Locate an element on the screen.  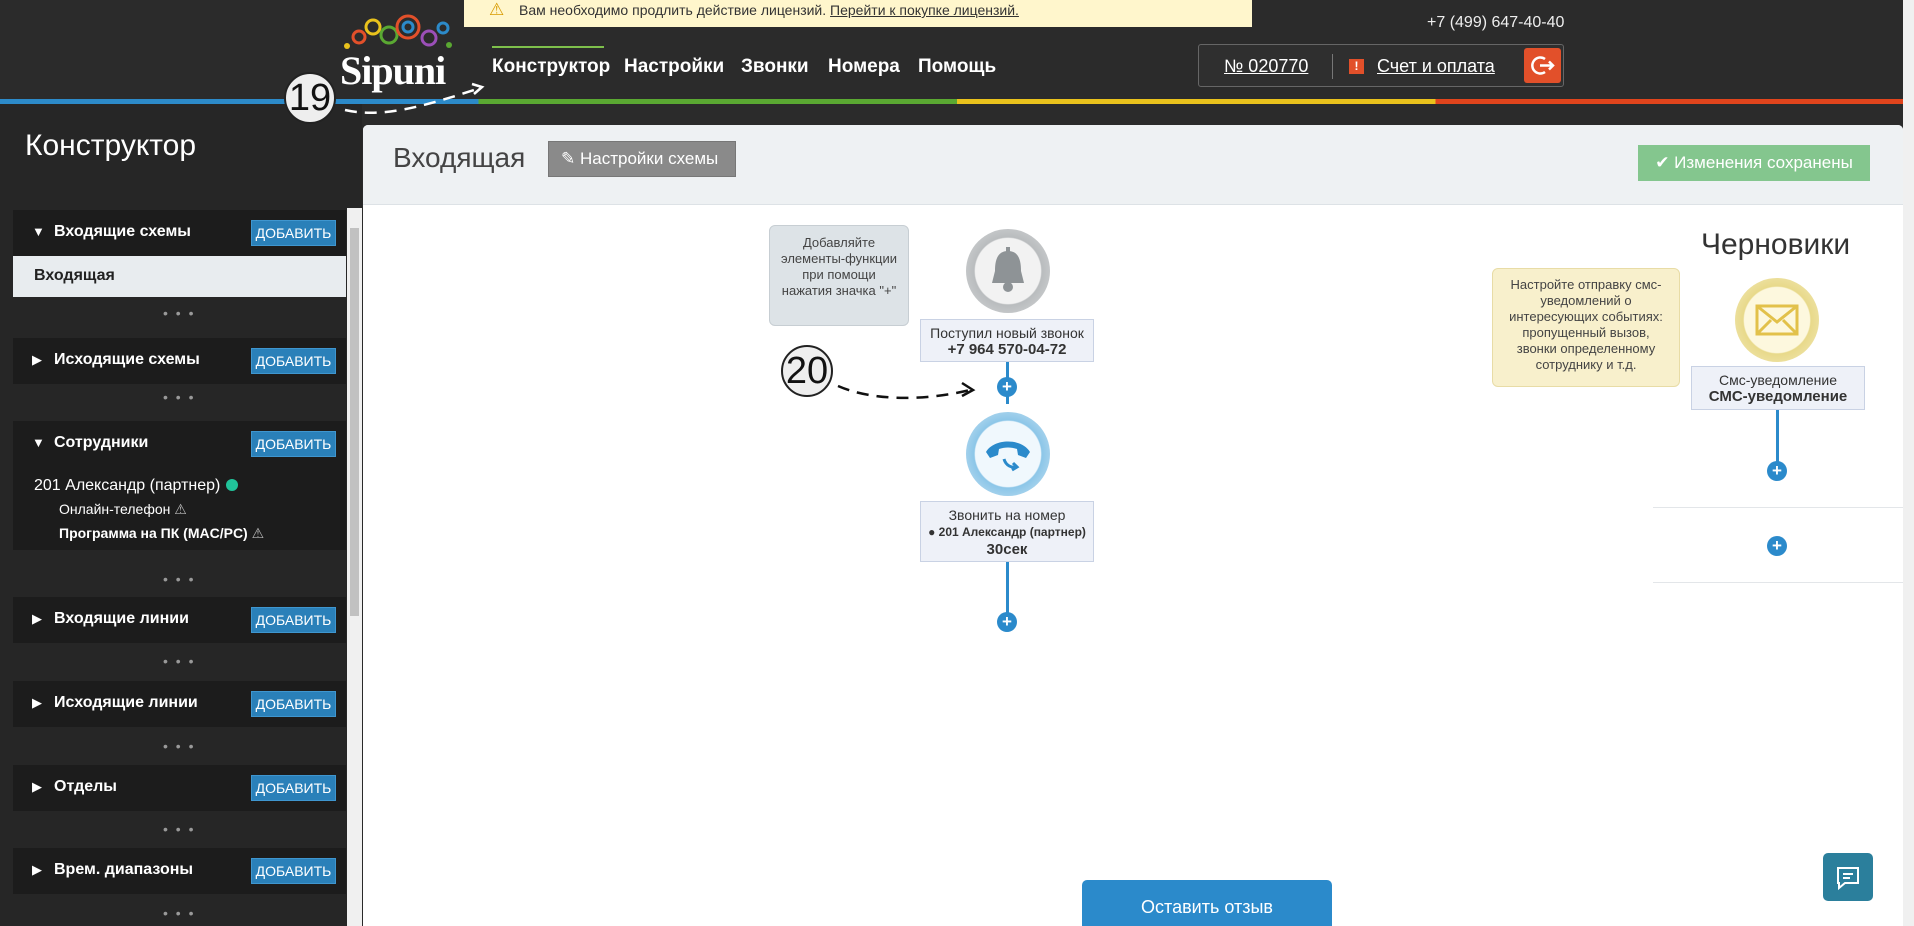
annotation-arrows is located at coordinates (660, 241).